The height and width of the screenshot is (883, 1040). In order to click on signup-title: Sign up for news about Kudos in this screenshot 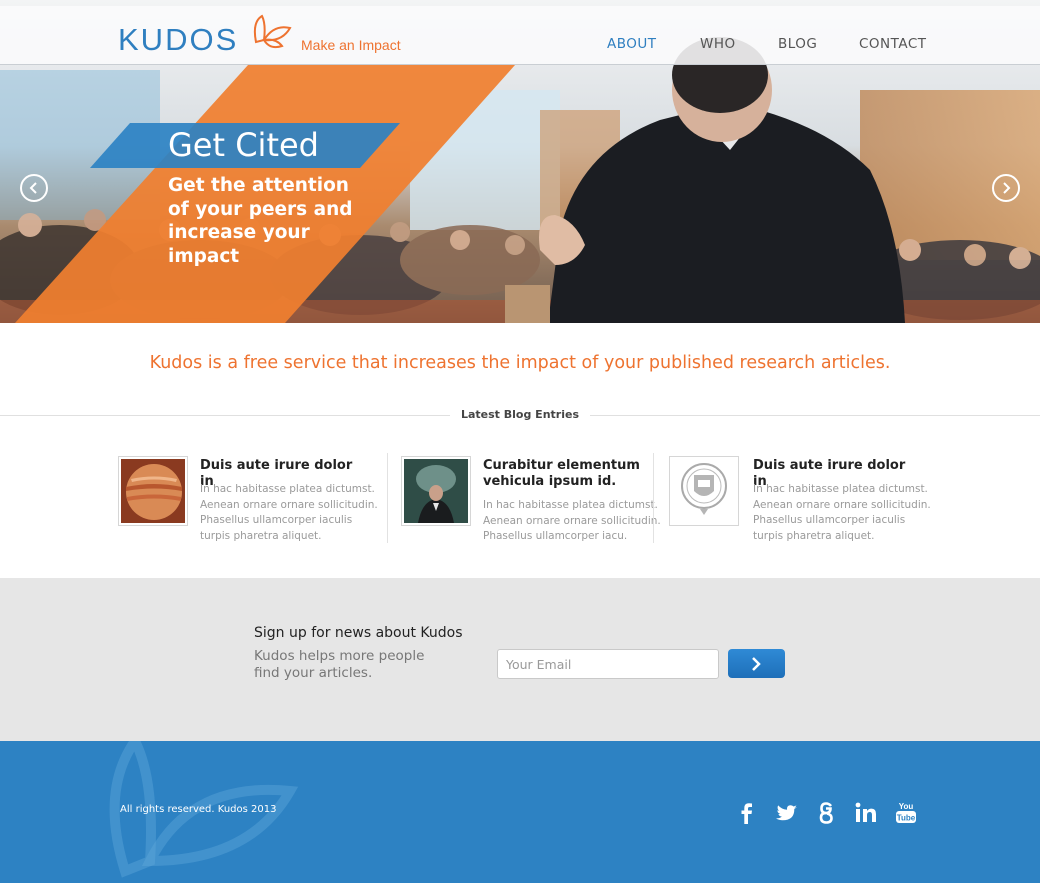, I will do `click(358, 633)`.